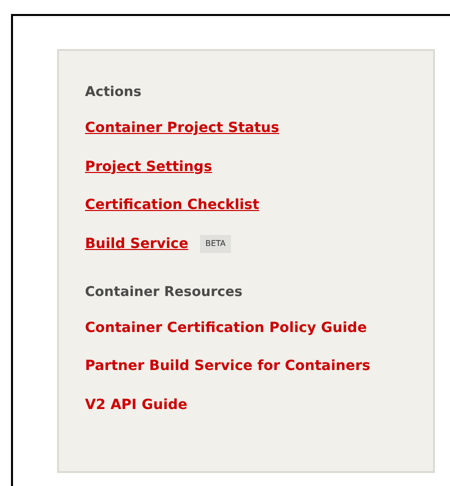 The width and height of the screenshot is (450, 486). I want to click on section-heading: Actions, so click(113, 92).